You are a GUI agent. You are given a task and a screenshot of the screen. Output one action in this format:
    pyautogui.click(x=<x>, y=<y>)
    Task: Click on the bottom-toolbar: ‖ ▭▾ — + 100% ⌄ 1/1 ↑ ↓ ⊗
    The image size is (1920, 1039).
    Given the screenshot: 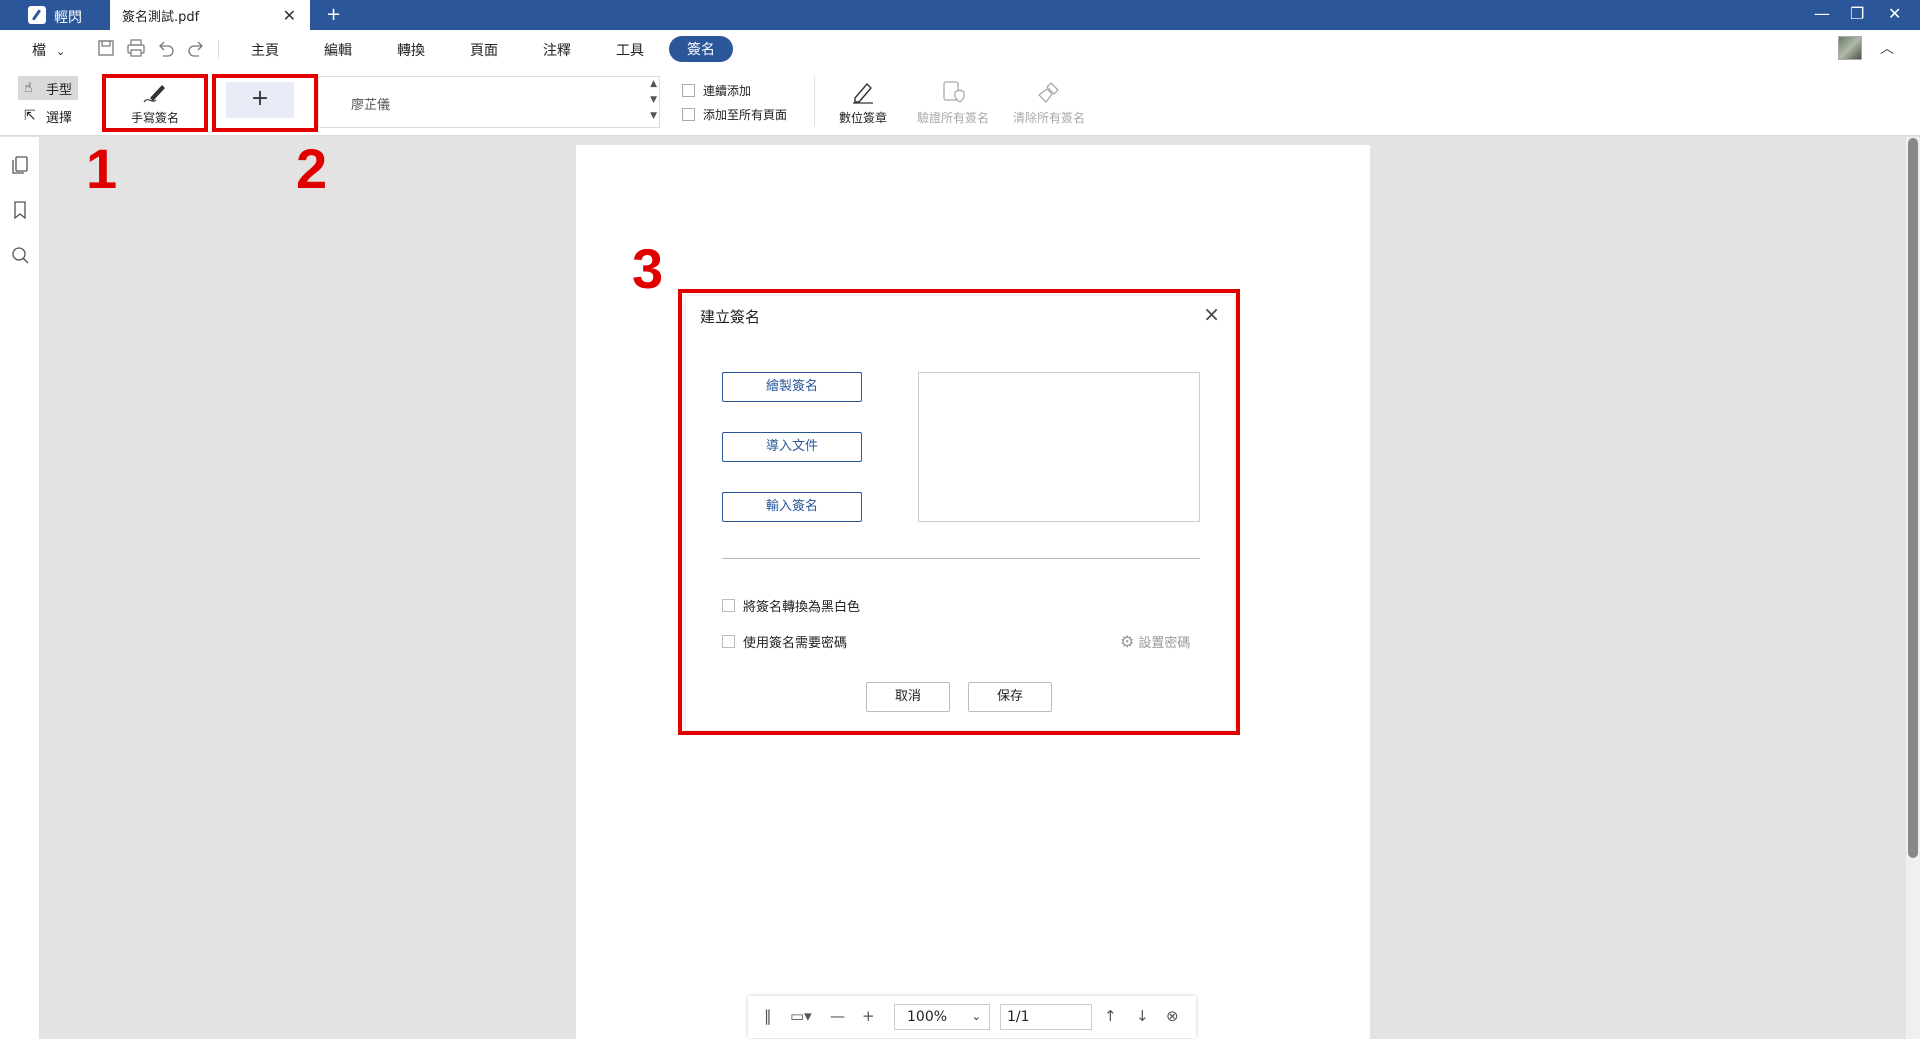 What is the action you would take?
    pyautogui.click(x=972, y=1017)
    